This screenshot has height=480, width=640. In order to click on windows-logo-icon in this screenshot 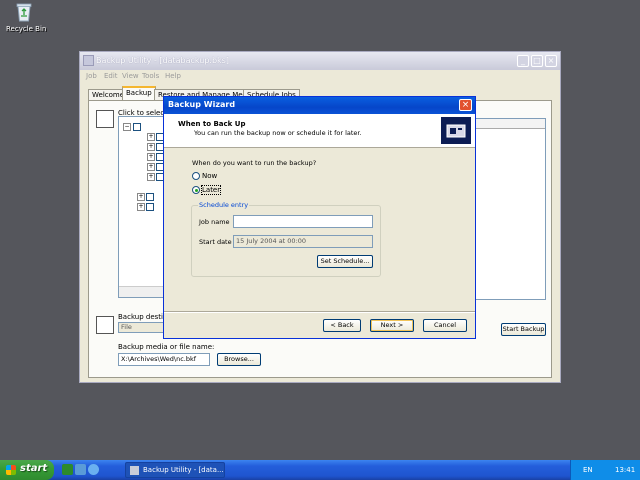, I will do `click(11, 470)`.